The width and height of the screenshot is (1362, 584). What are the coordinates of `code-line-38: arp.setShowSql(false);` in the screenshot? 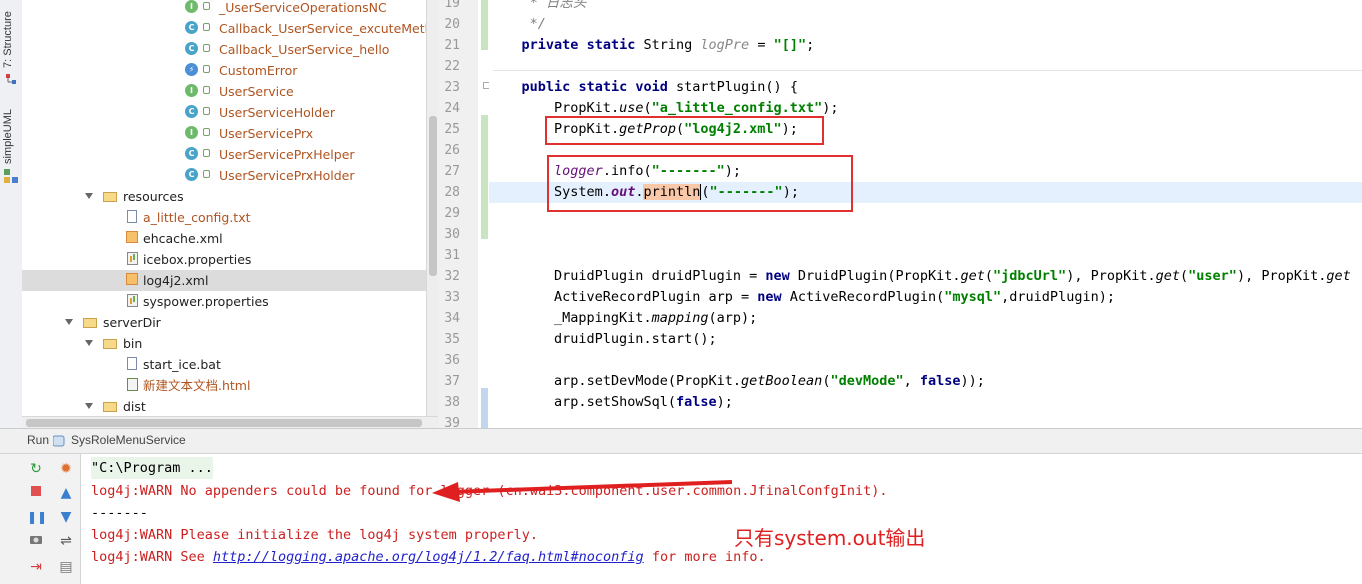 It's located at (643, 402).